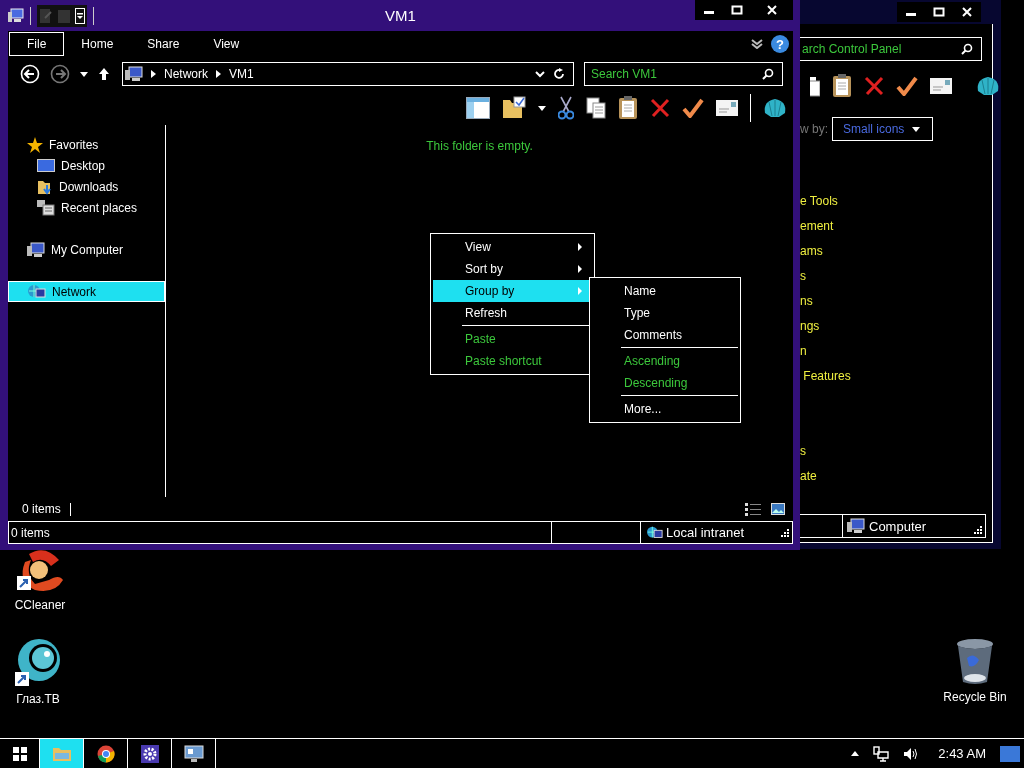 This screenshot has height=768, width=1024. What do you see at coordinates (163, 44) in the screenshot?
I see `ribbon-tab: Share` at bounding box center [163, 44].